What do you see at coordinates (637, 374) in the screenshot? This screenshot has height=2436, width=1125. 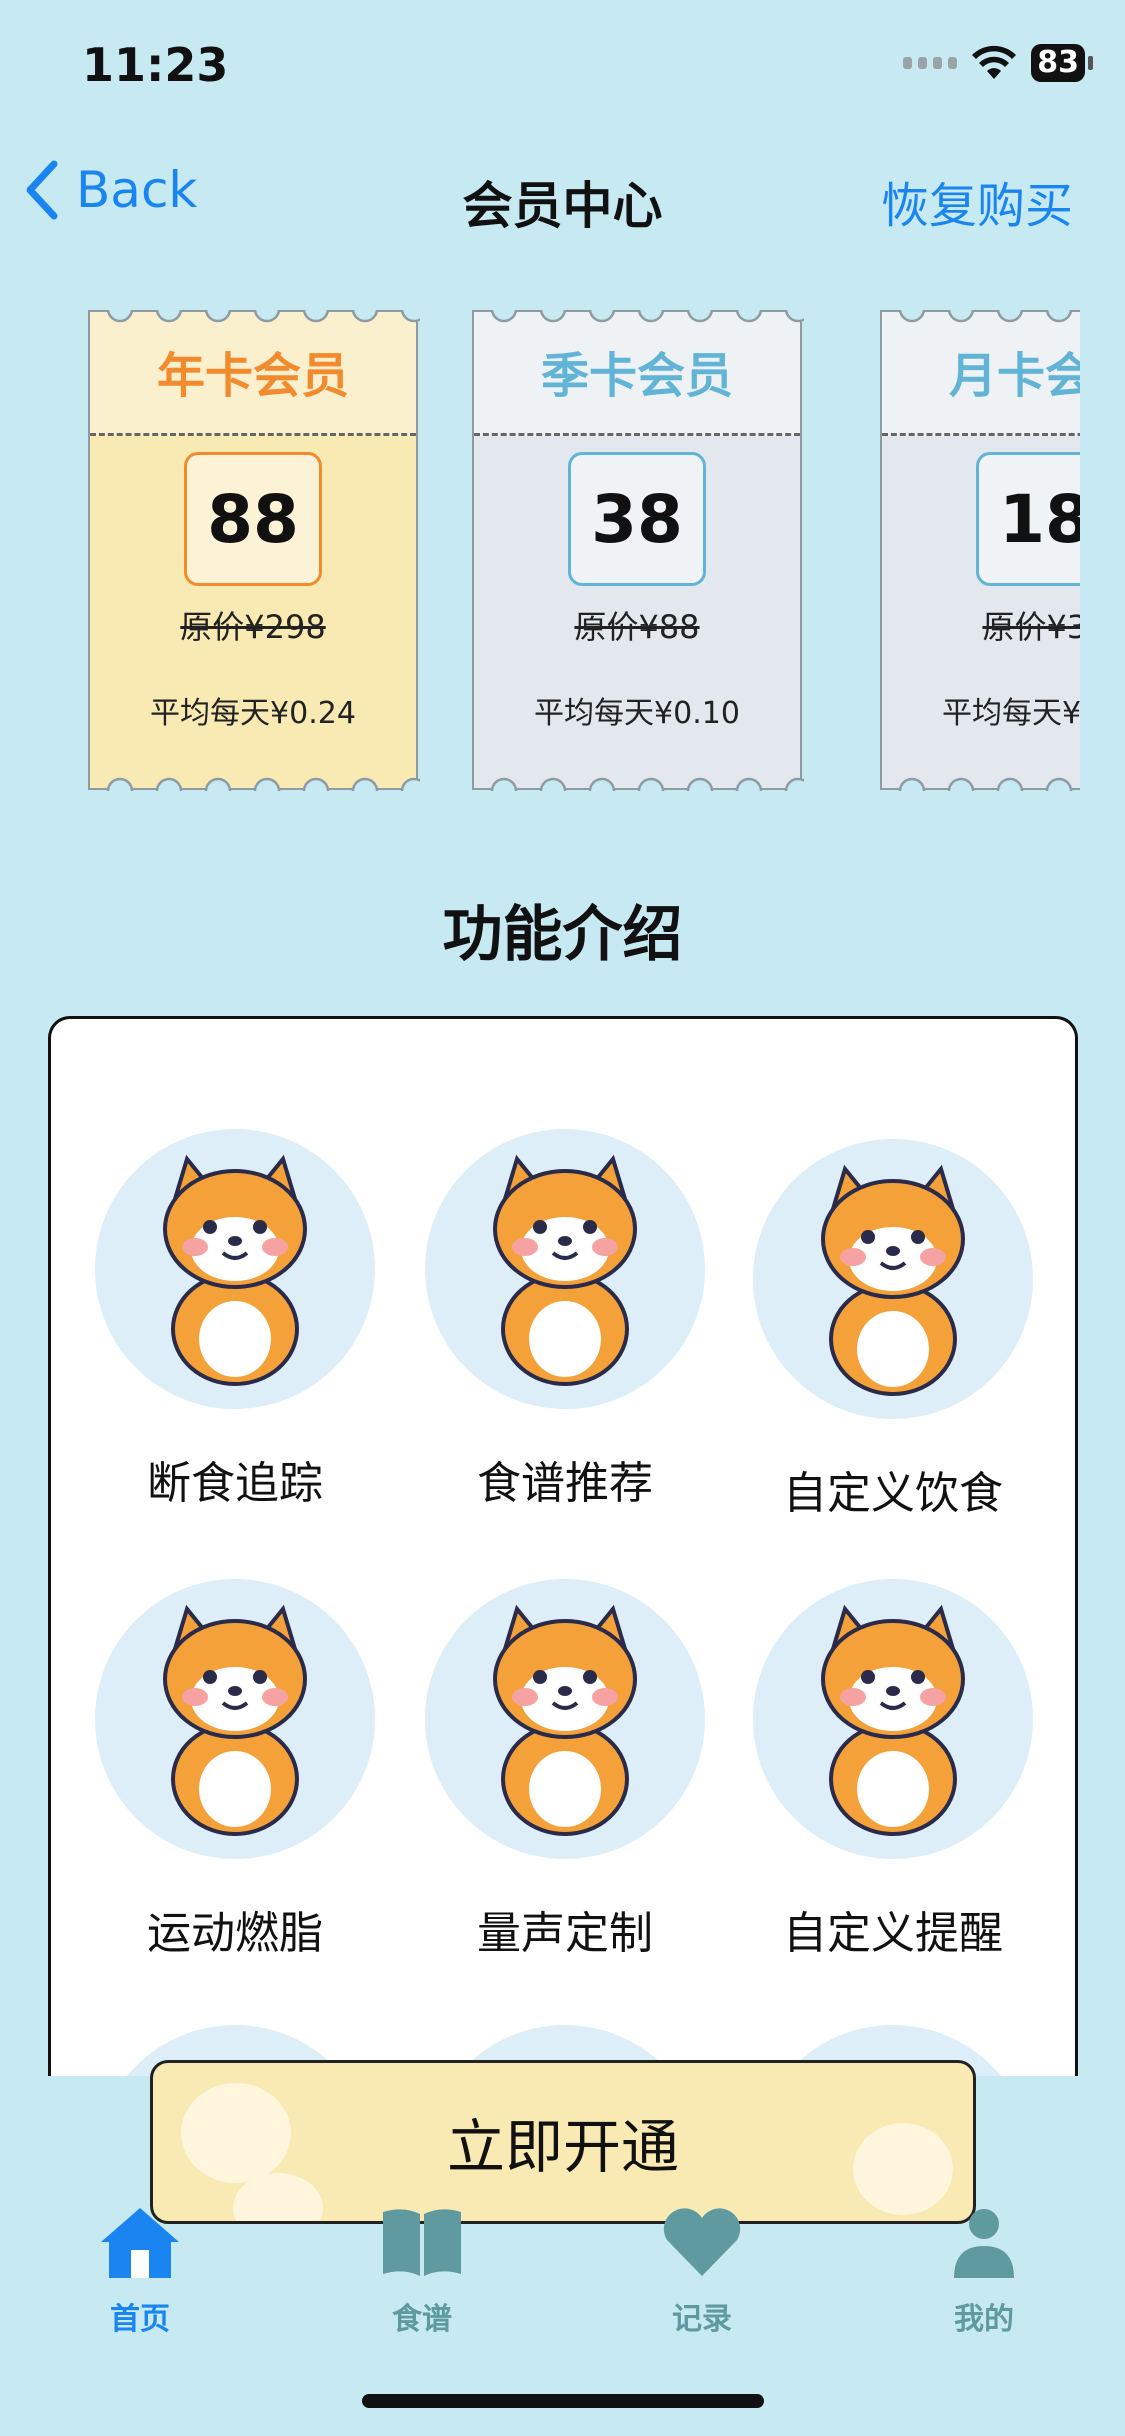 I see `plan-name: 季卡会员` at bounding box center [637, 374].